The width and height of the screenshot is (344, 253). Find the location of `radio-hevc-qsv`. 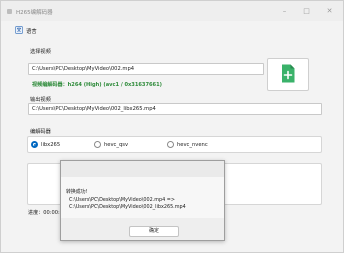

radio-hevc-qsv is located at coordinates (97, 144).